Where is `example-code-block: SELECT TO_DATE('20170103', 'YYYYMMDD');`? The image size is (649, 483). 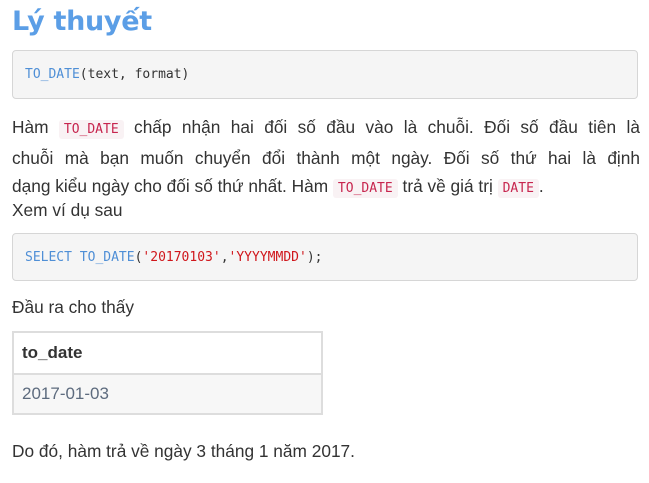 example-code-block: SELECT TO_DATE('20170103', 'YYYYMMDD'); is located at coordinates (325, 257).